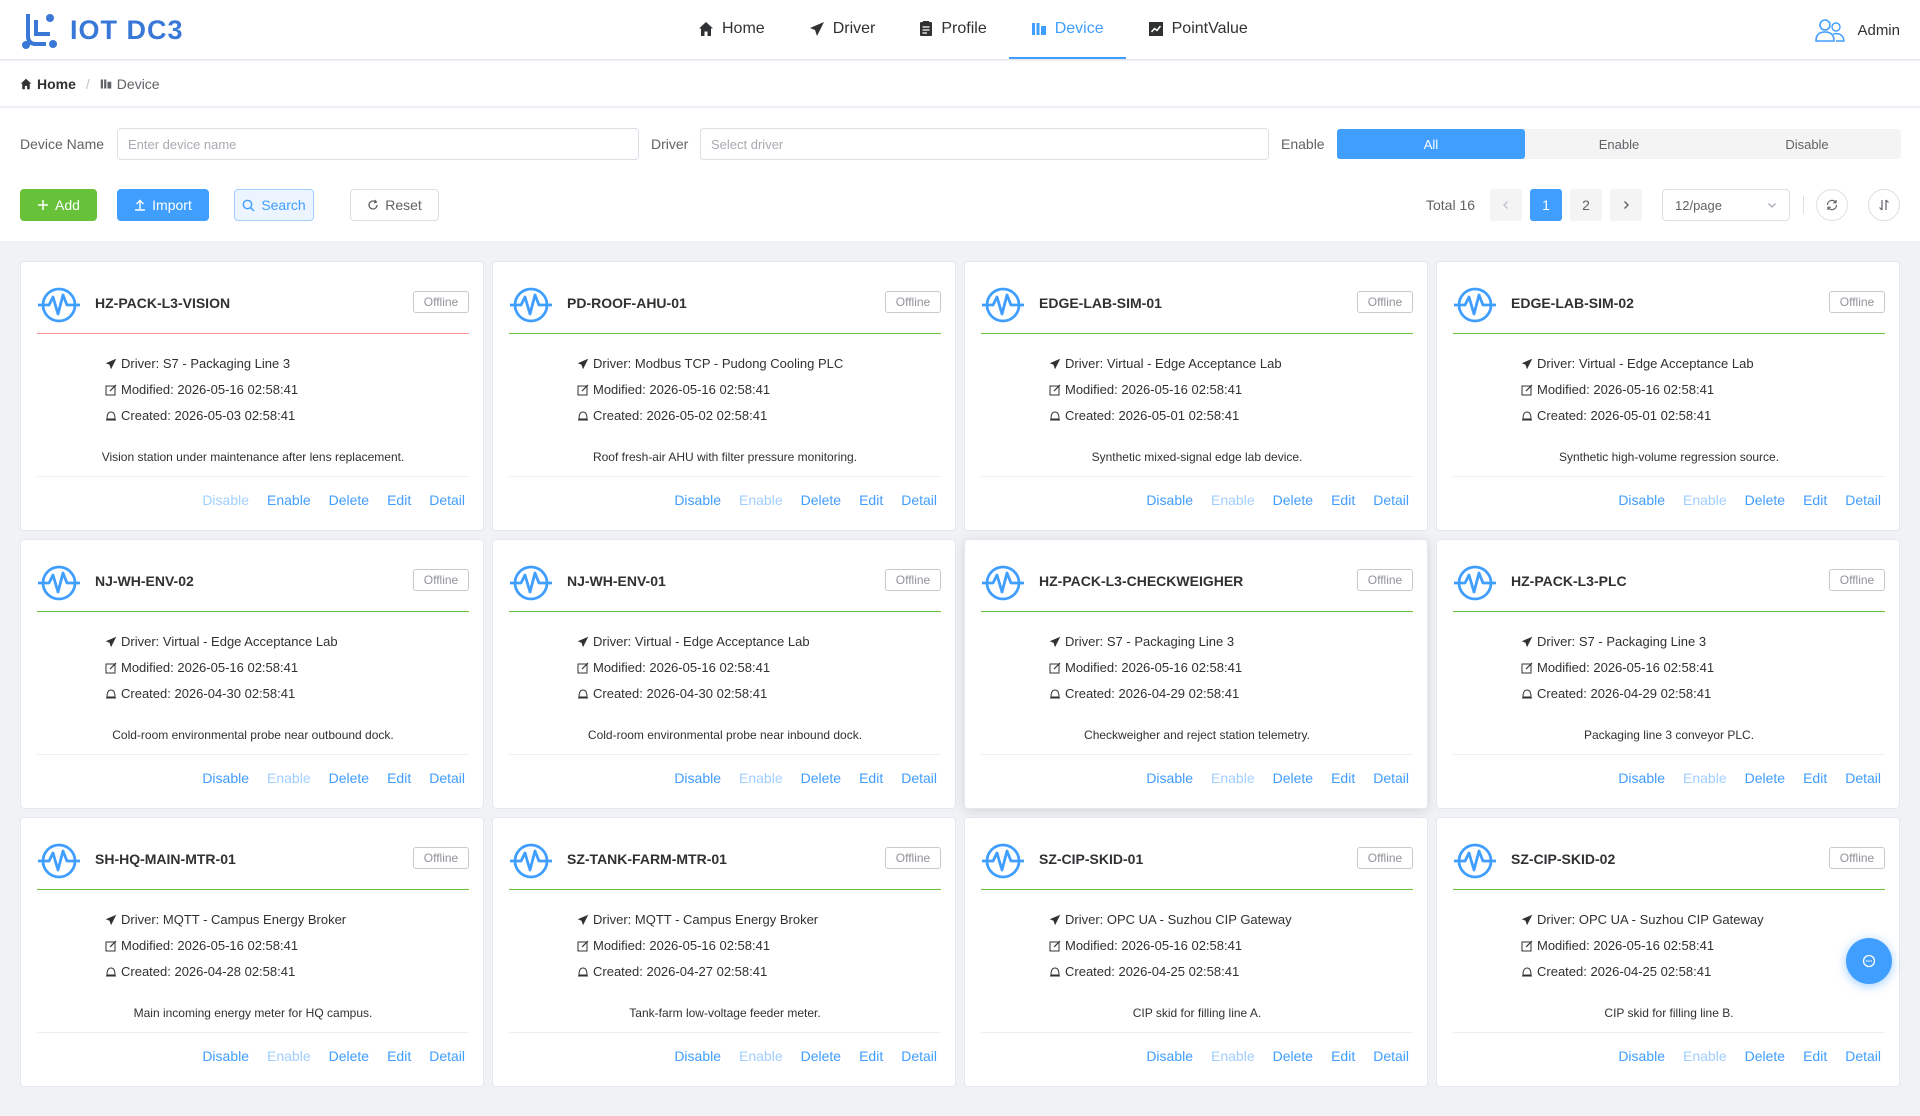 This screenshot has height=1116, width=1920. I want to click on device-name: PD-ROOF-AHU-01, so click(627, 303).